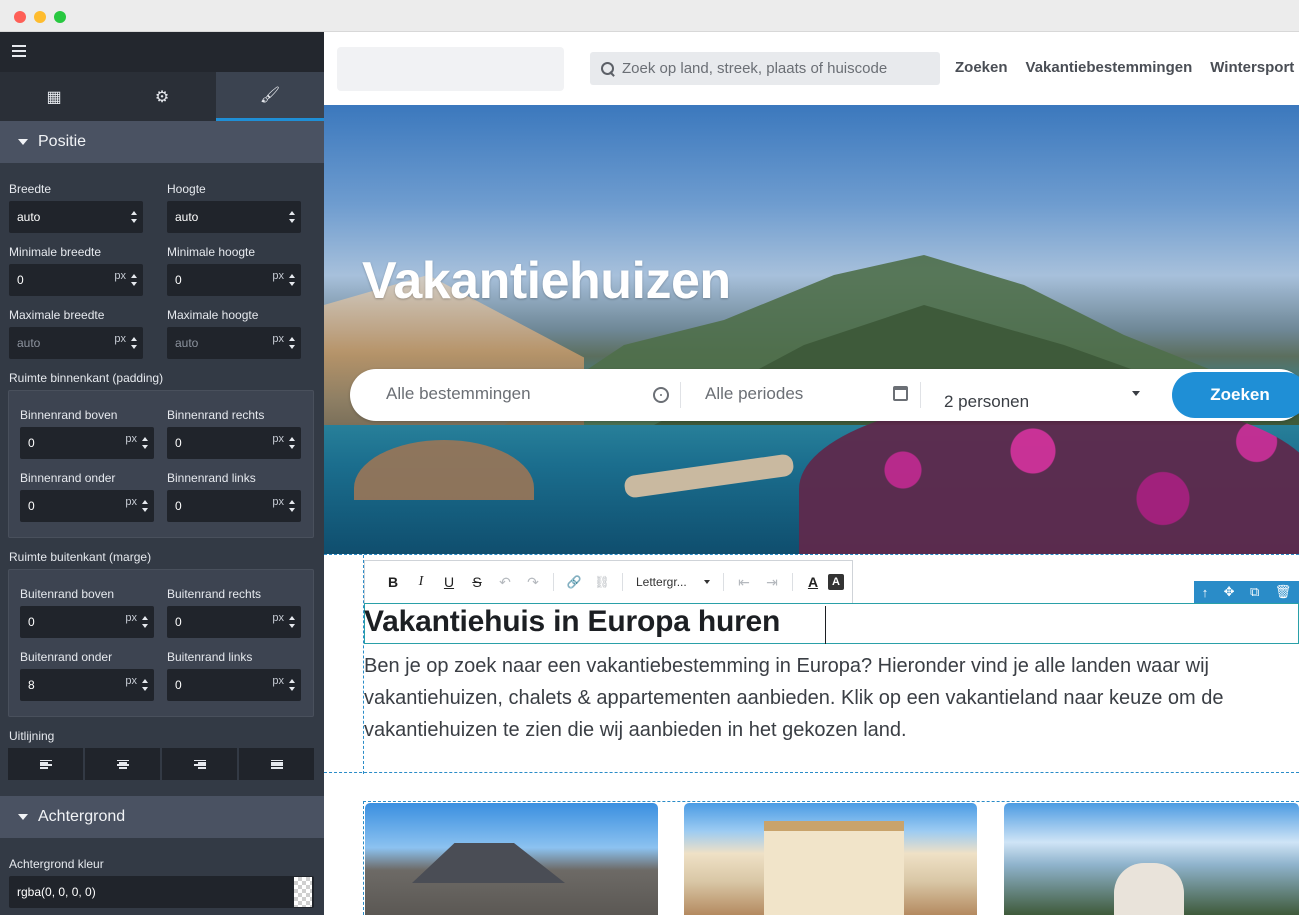 This screenshot has height=915, width=1299. What do you see at coordinates (20, 17) in the screenshot?
I see `close-window-button` at bounding box center [20, 17].